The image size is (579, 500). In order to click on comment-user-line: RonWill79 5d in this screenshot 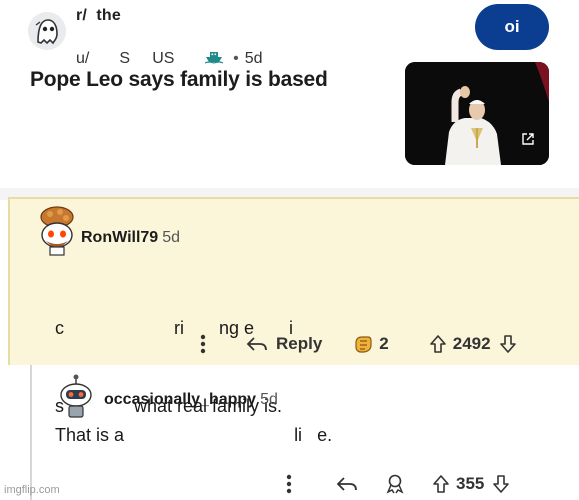, I will do `click(130, 238)`.